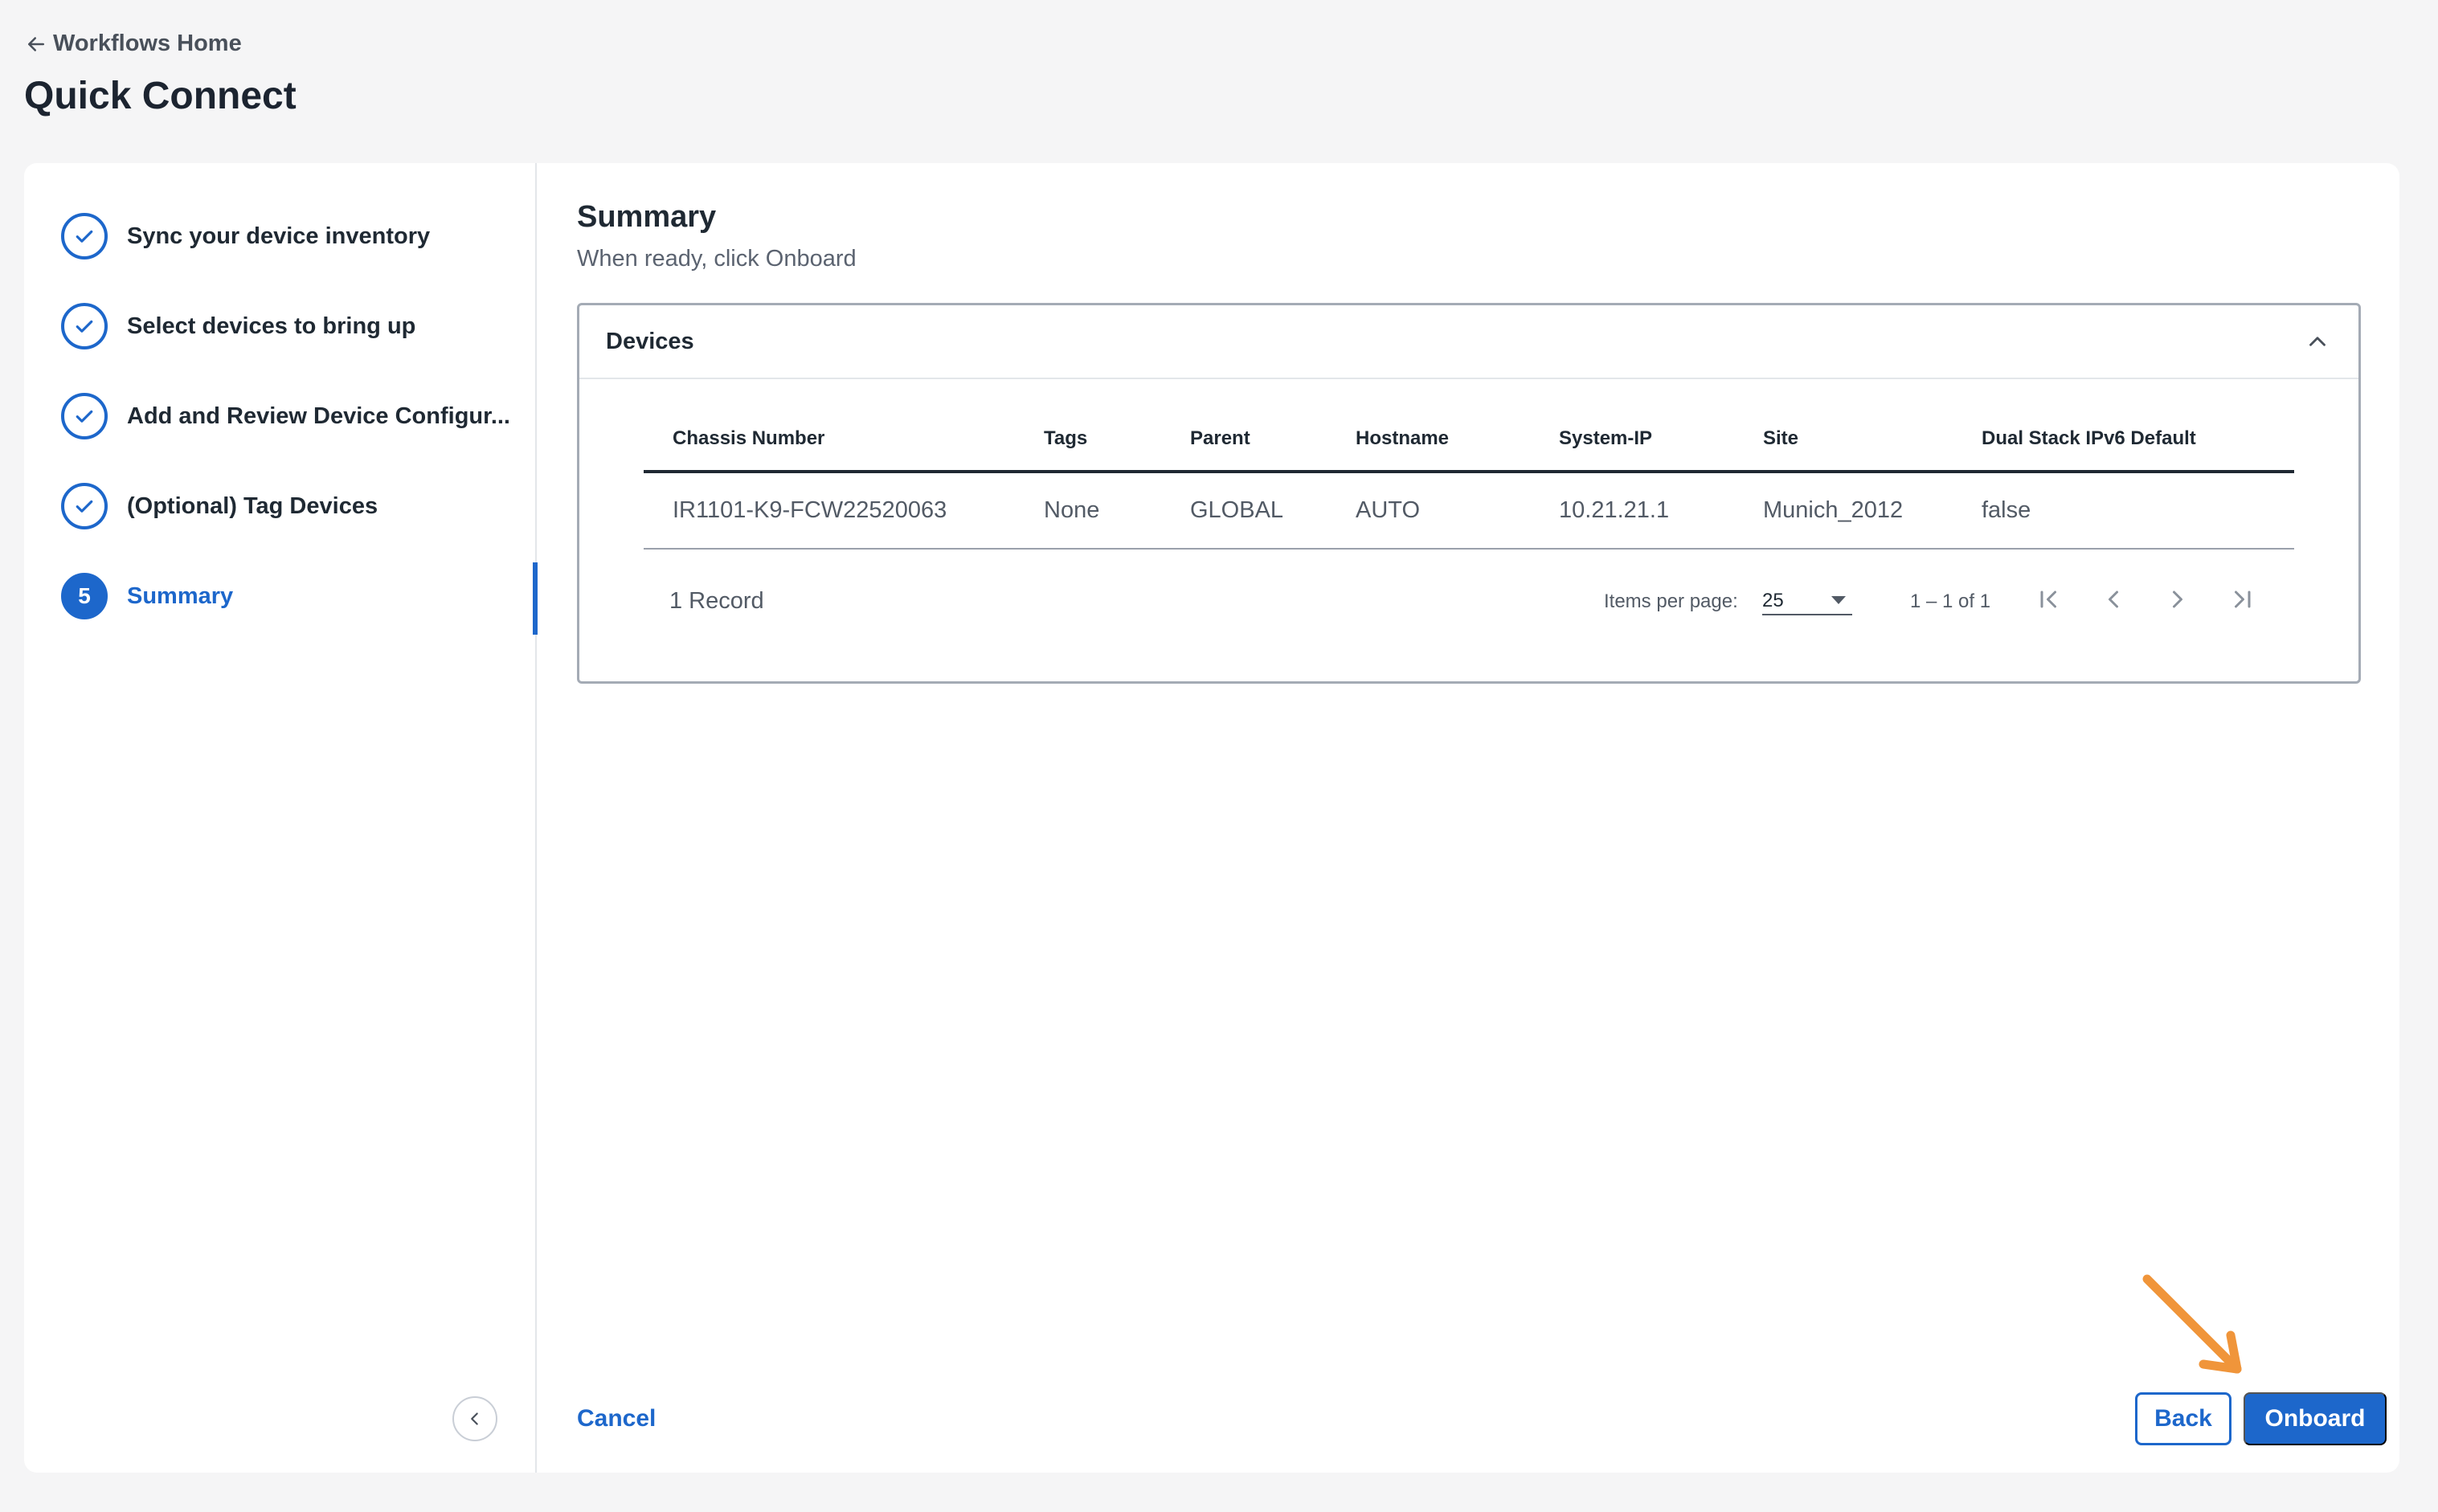 This screenshot has height=1512, width=2438. I want to click on devices-panel-title: Devices, so click(650, 341).